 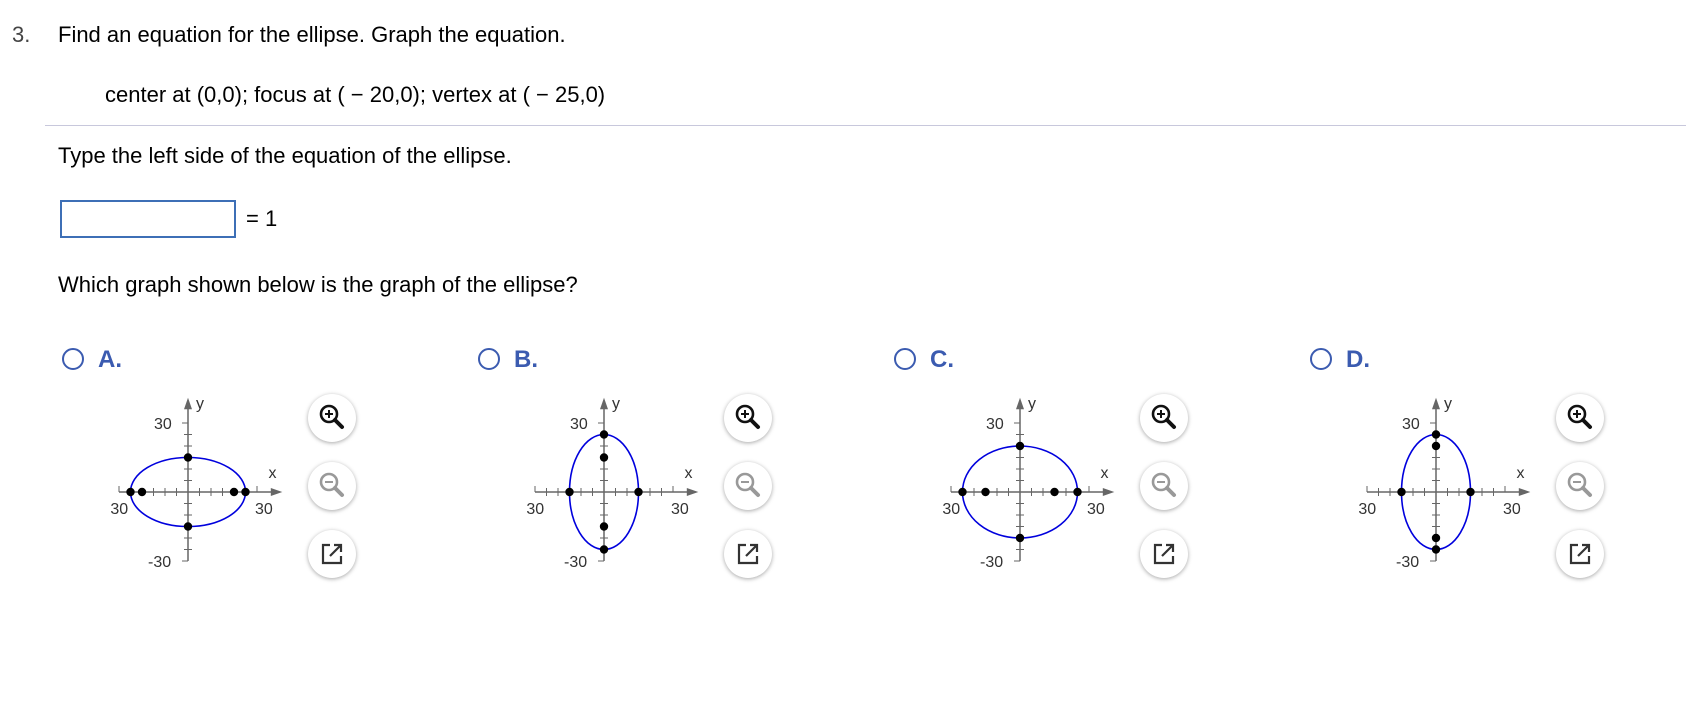 What do you see at coordinates (942, 359) in the screenshot?
I see `option-label: C.` at bounding box center [942, 359].